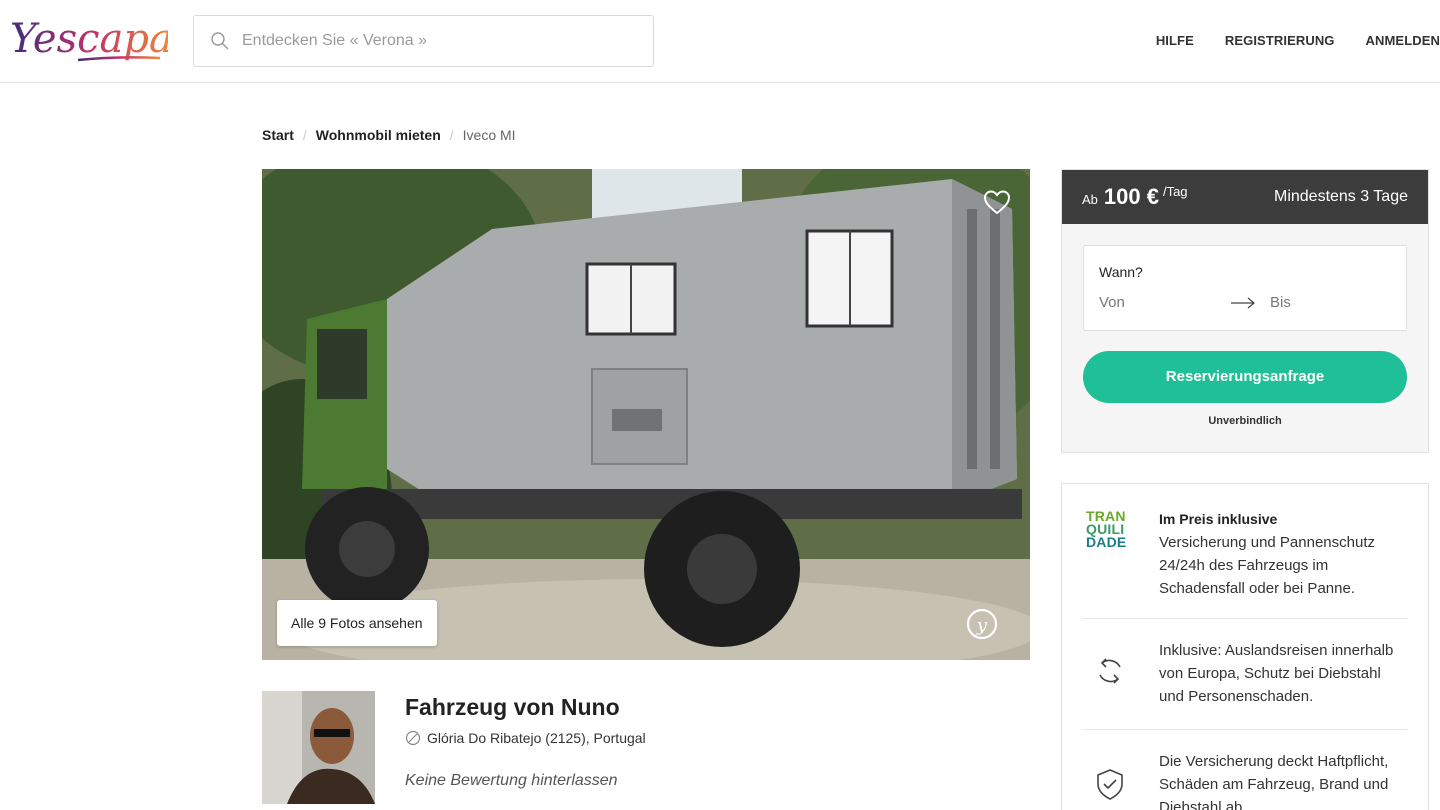  Describe the element at coordinates (1280, 302) in the screenshot. I see `to-date-input: Bis` at that location.